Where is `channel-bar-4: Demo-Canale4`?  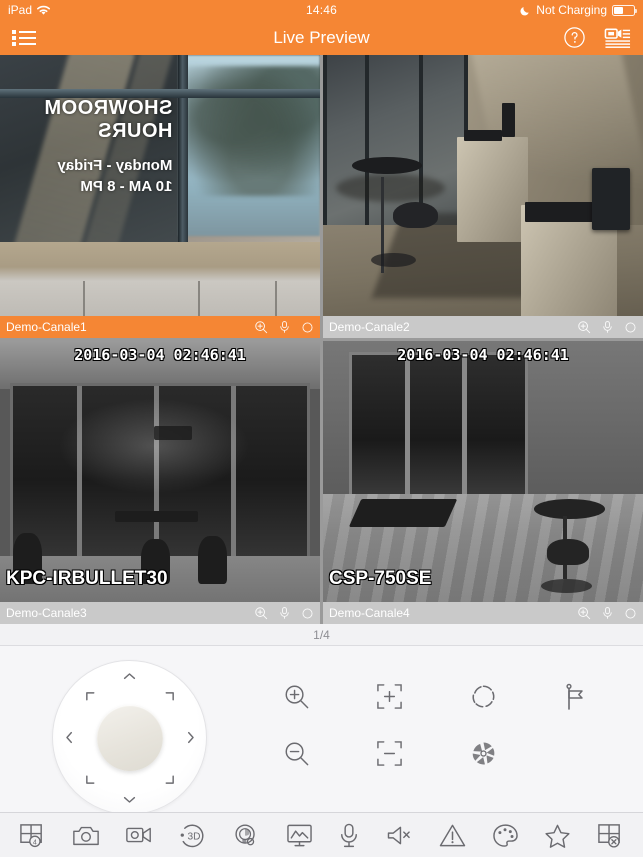
channel-bar-4: Demo-Canale4 is located at coordinates (483, 613).